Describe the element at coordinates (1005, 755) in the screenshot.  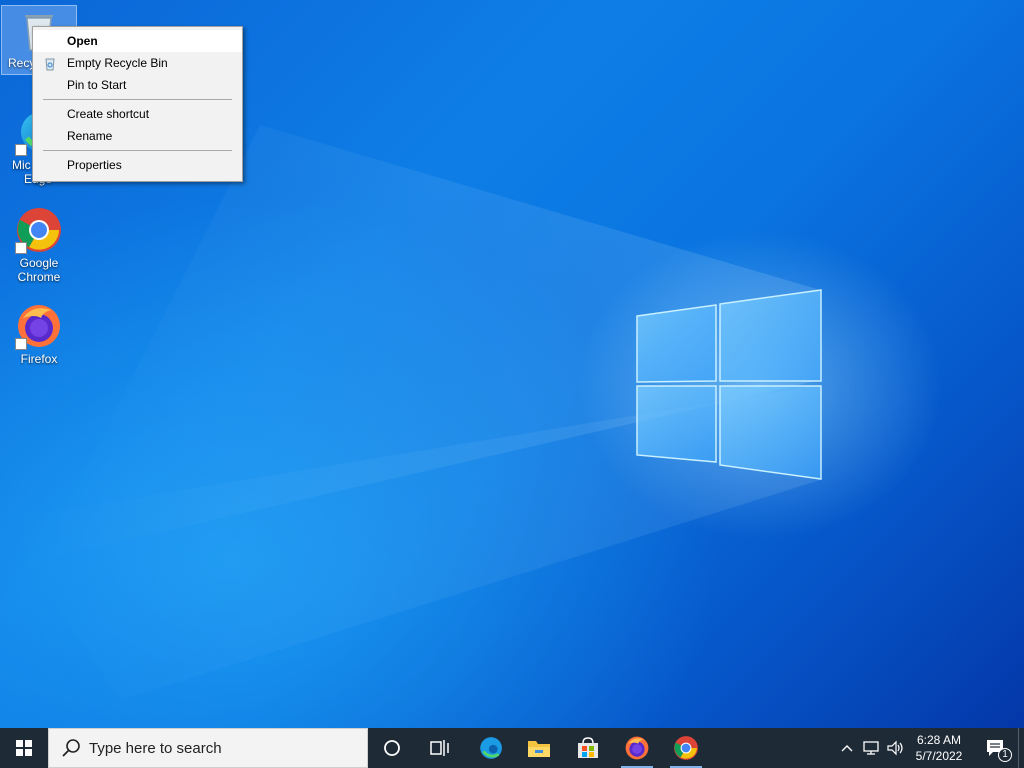
I see `notification-count-badge: 1` at that location.